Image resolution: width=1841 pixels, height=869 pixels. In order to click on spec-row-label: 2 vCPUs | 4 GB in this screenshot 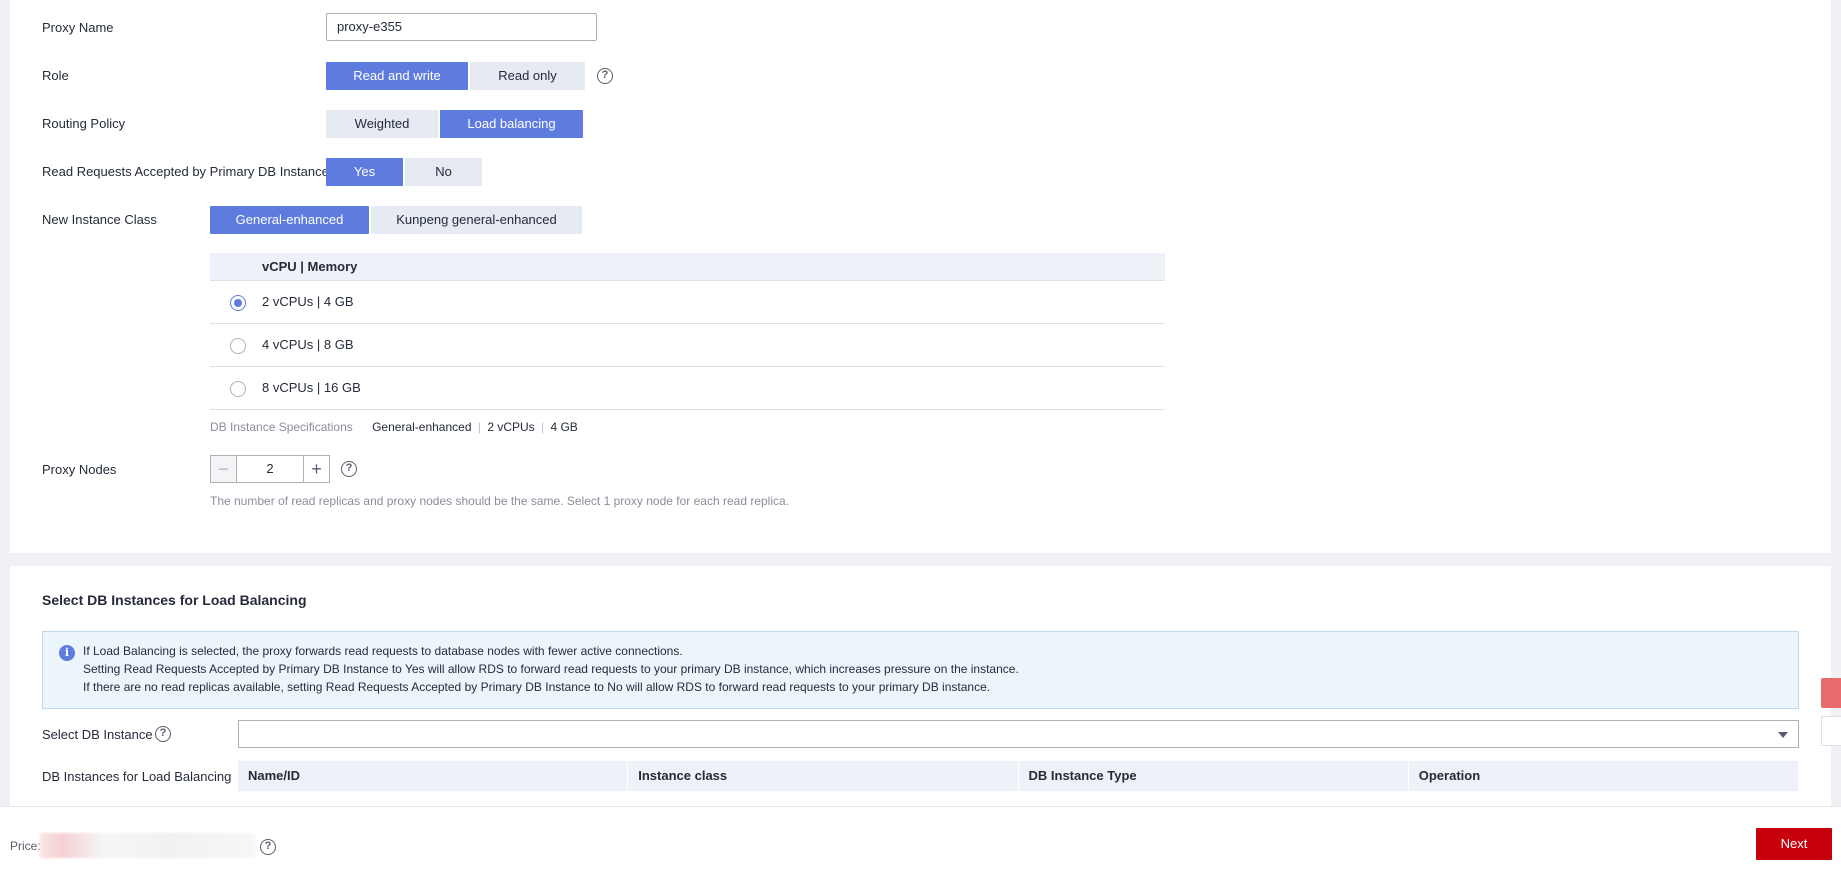, I will do `click(308, 301)`.